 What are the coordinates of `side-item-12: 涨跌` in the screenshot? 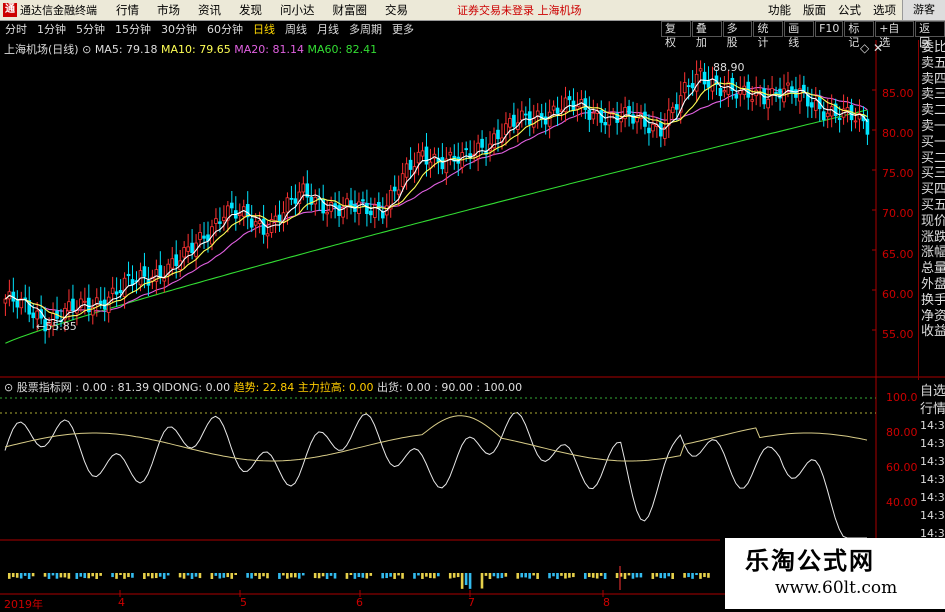 It's located at (932, 238).